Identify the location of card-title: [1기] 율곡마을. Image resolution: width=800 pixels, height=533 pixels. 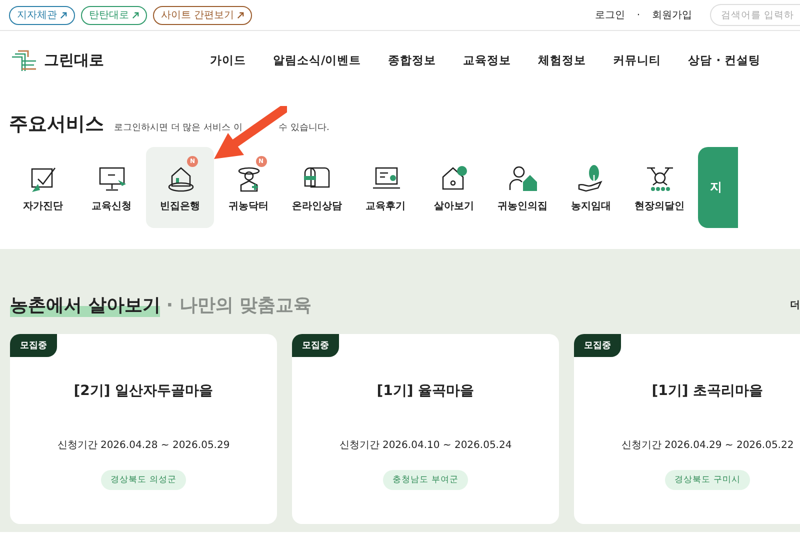
(425, 391).